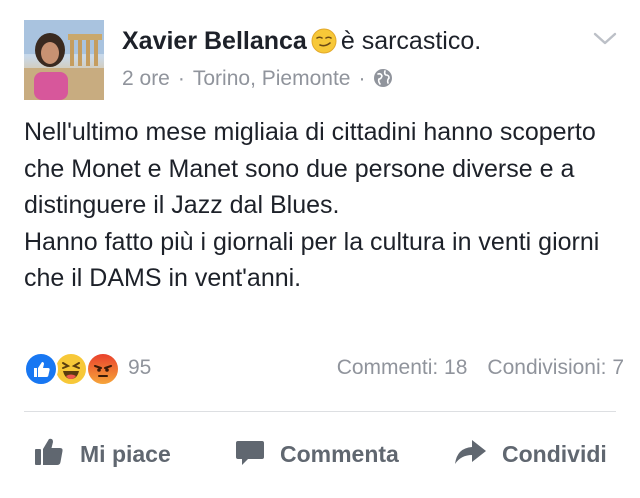  I want to click on share-button: Condividi, so click(529, 454).